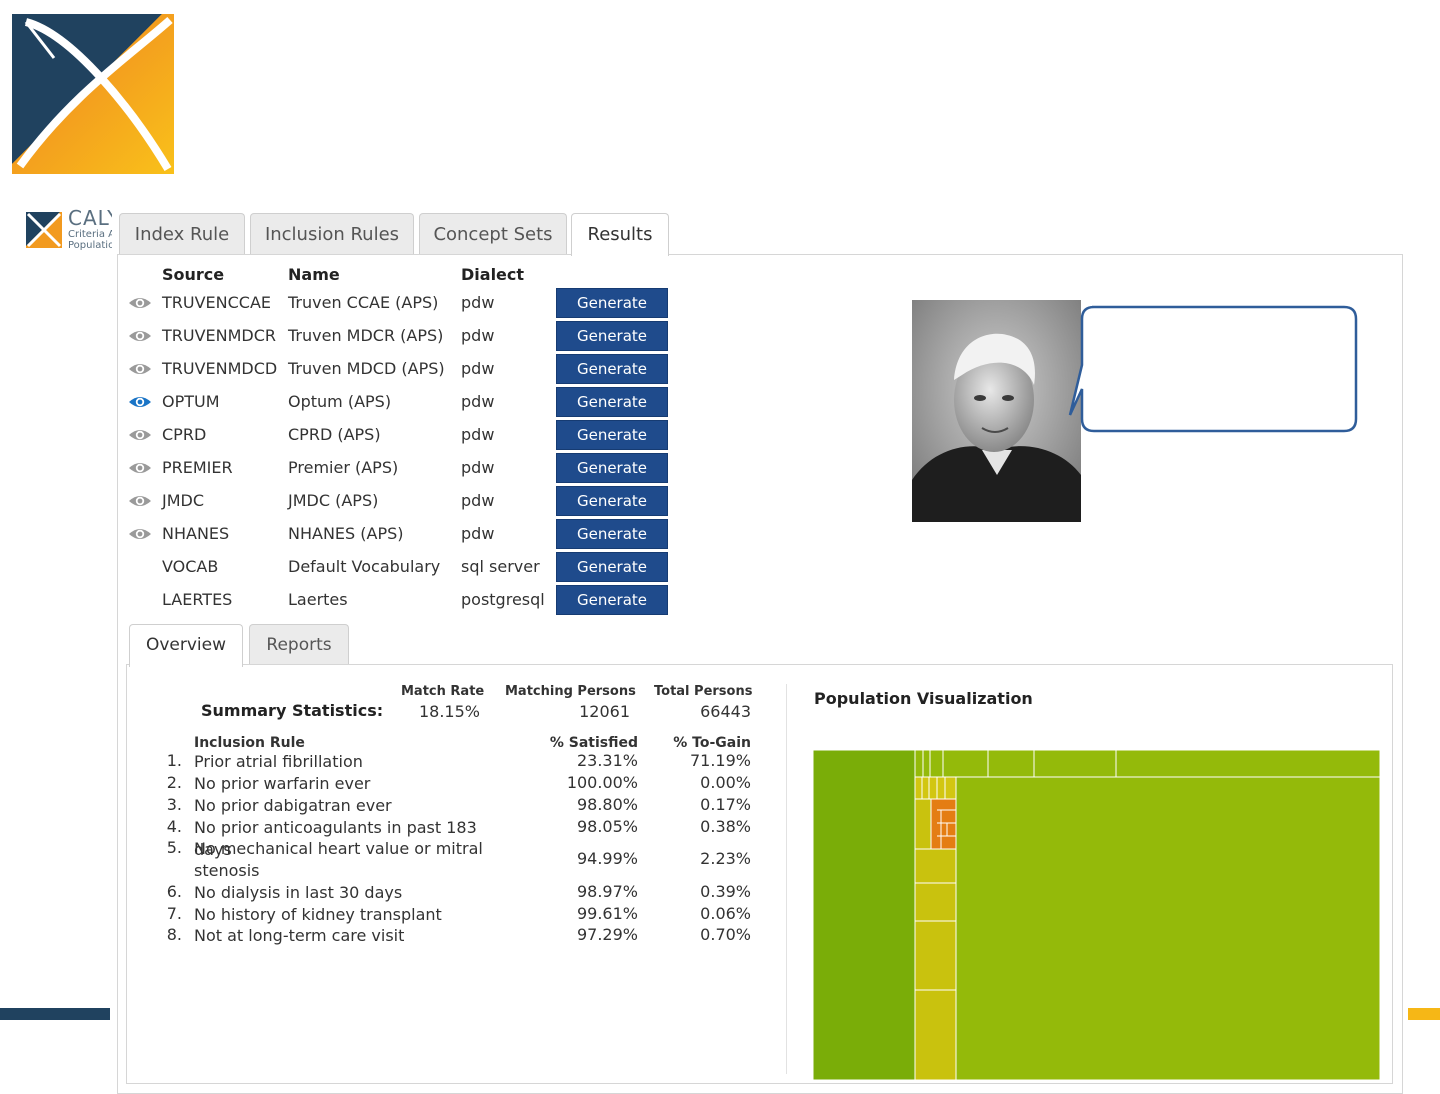 Image resolution: width=1440 pixels, height=1094 pixels. I want to click on satisfied-header: % Satisfied, so click(593, 743).